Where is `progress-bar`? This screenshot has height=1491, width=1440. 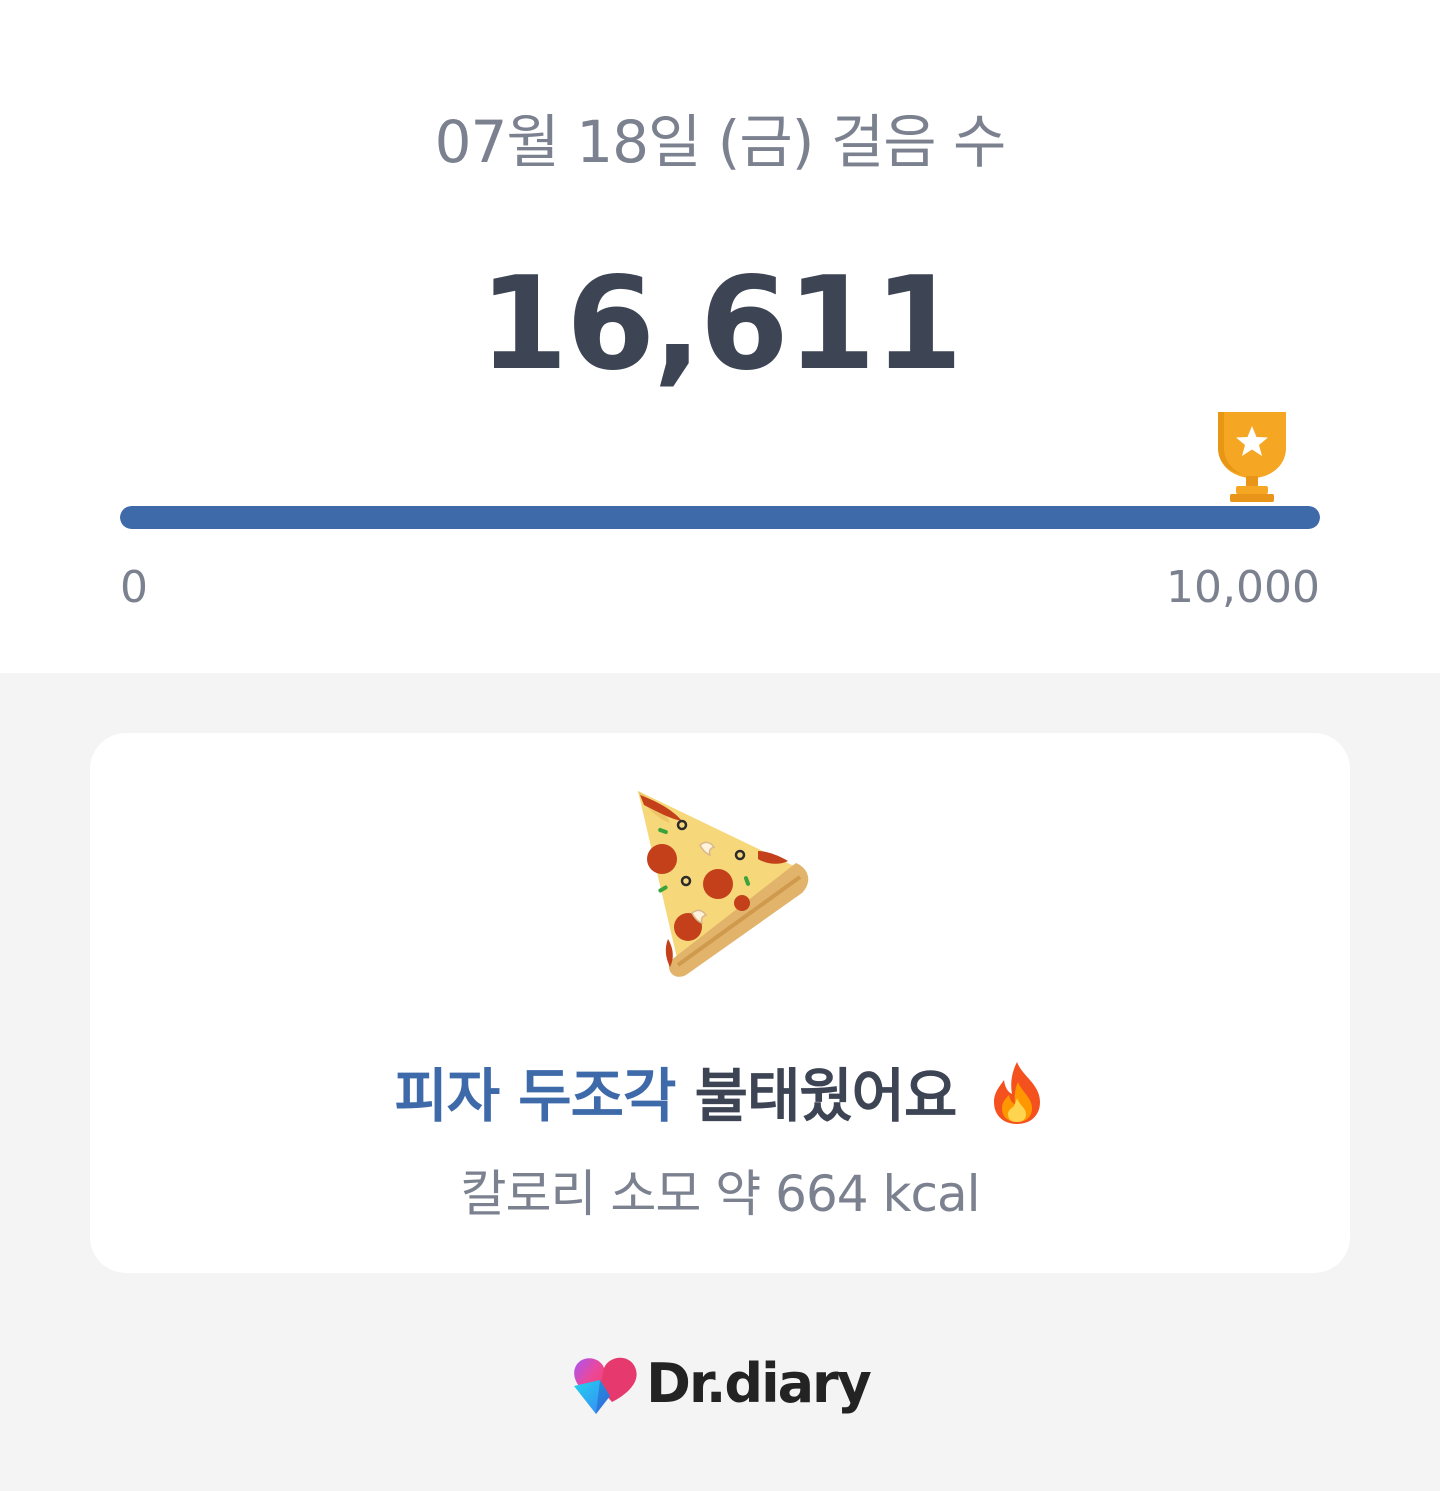
progress-bar is located at coordinates (720, 517).